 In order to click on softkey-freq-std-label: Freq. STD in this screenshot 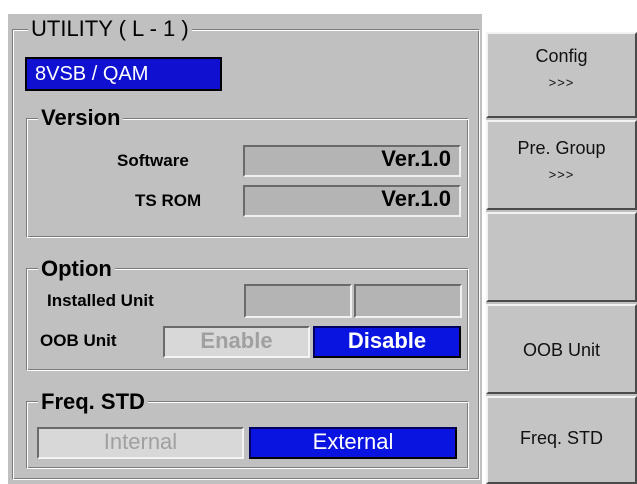, I will do `click(561, 438)`.